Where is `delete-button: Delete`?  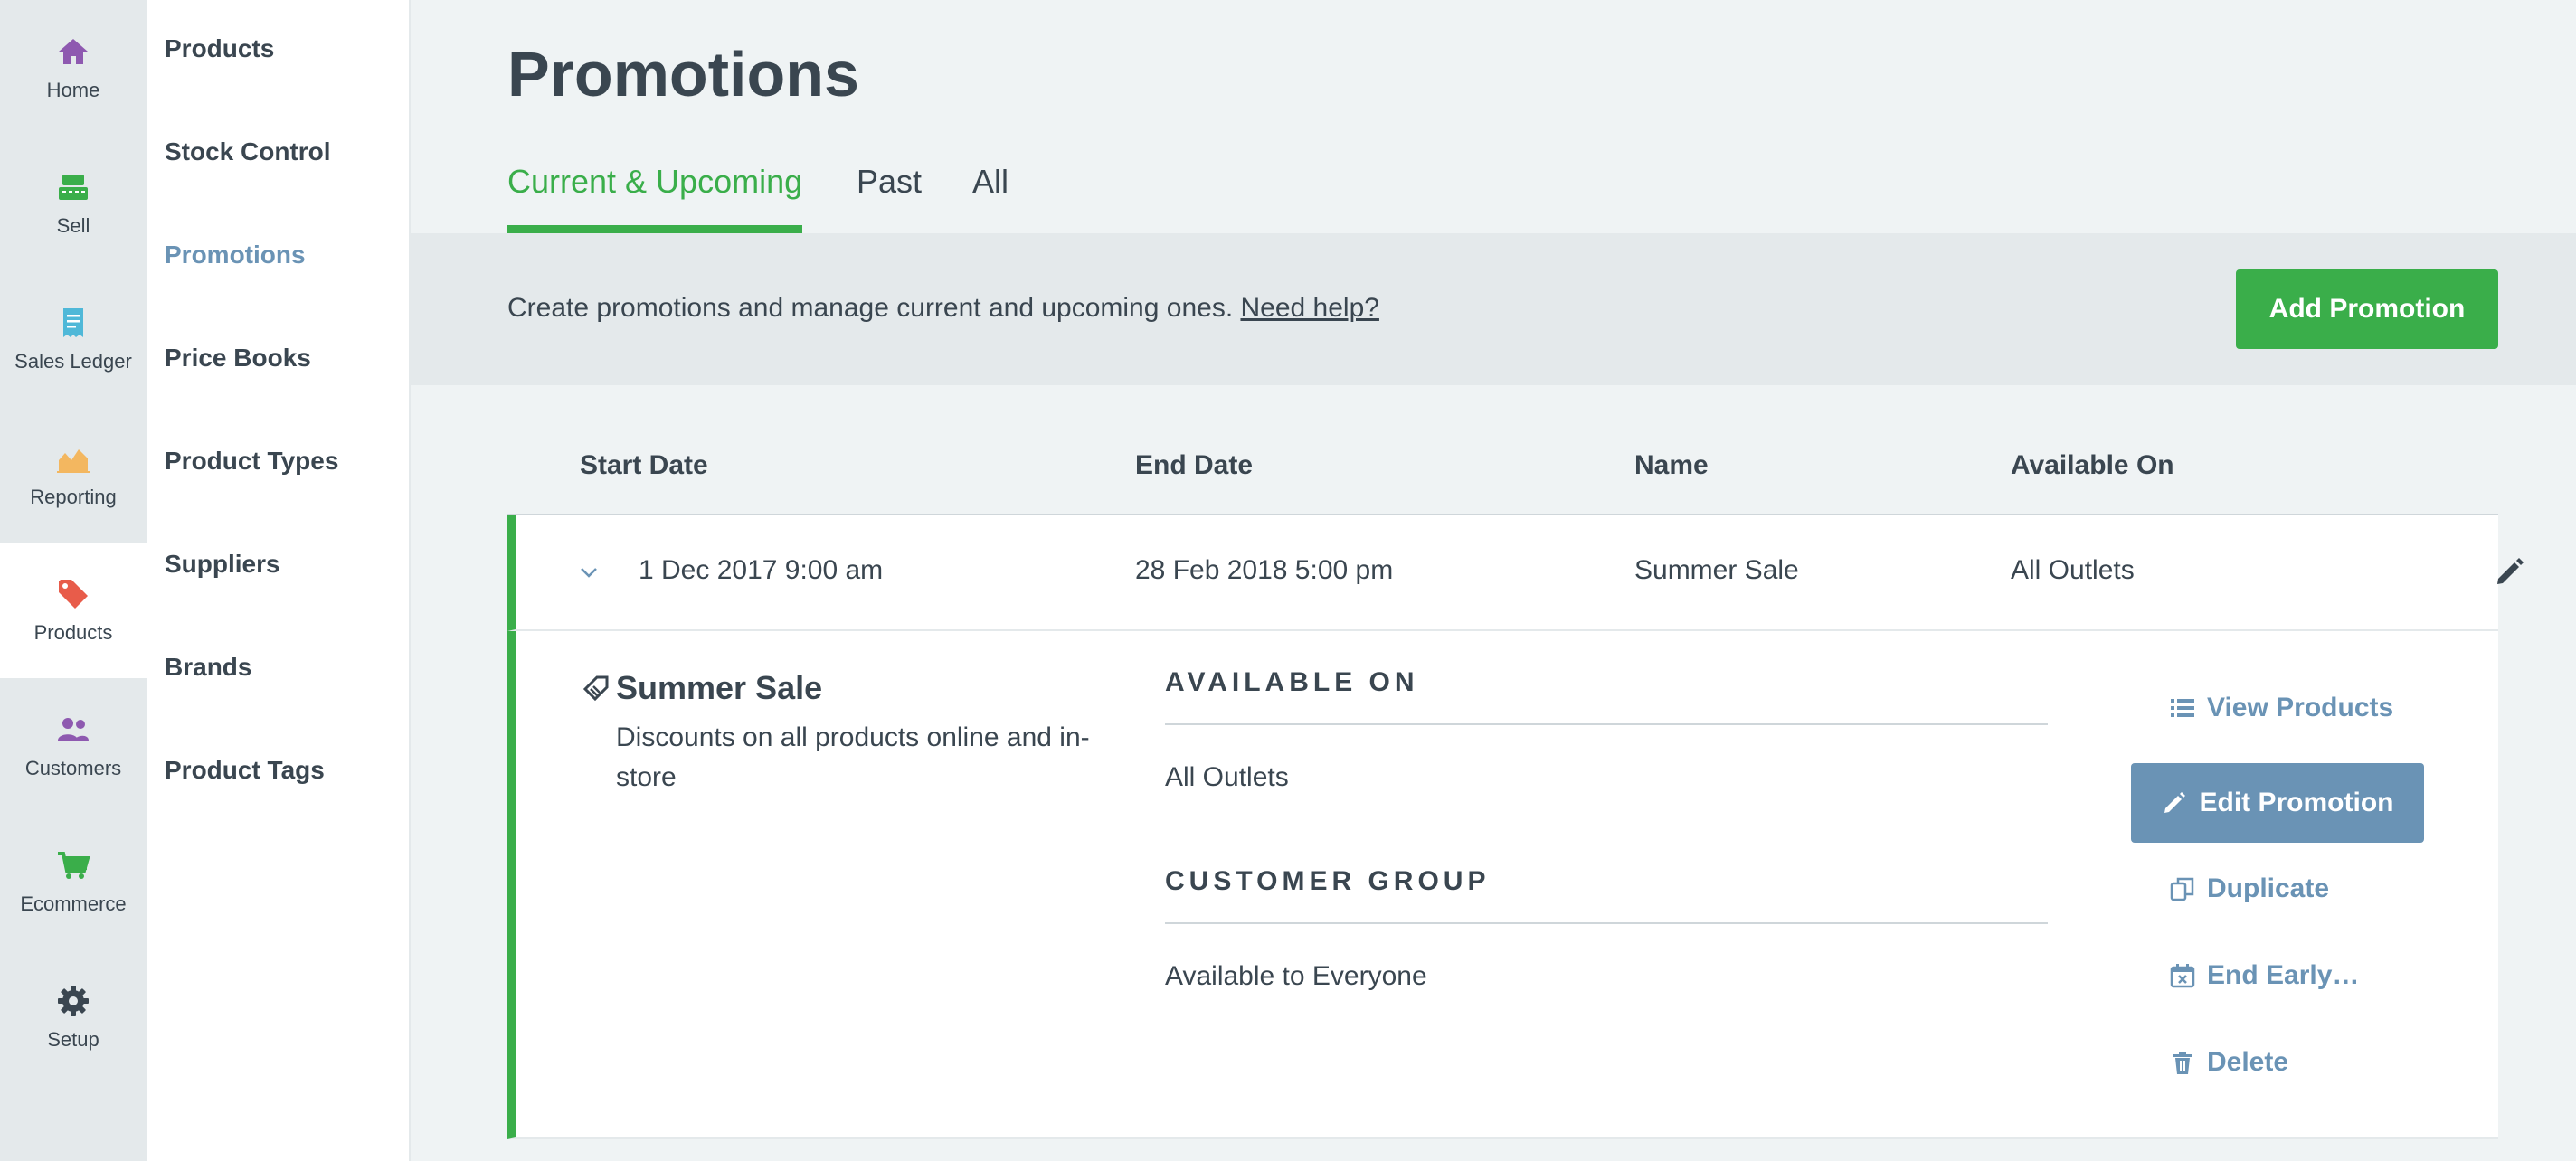 delete-button: Delete is located at coordinates (2228, 1062).